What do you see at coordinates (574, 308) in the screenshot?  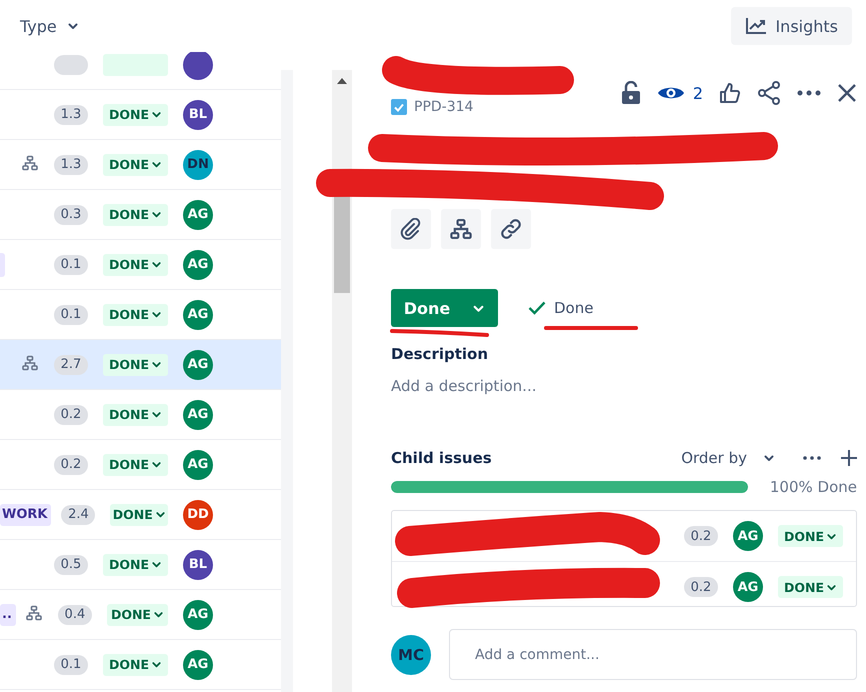 I see `resolution-text: Done` at bounding box center [574, 308].